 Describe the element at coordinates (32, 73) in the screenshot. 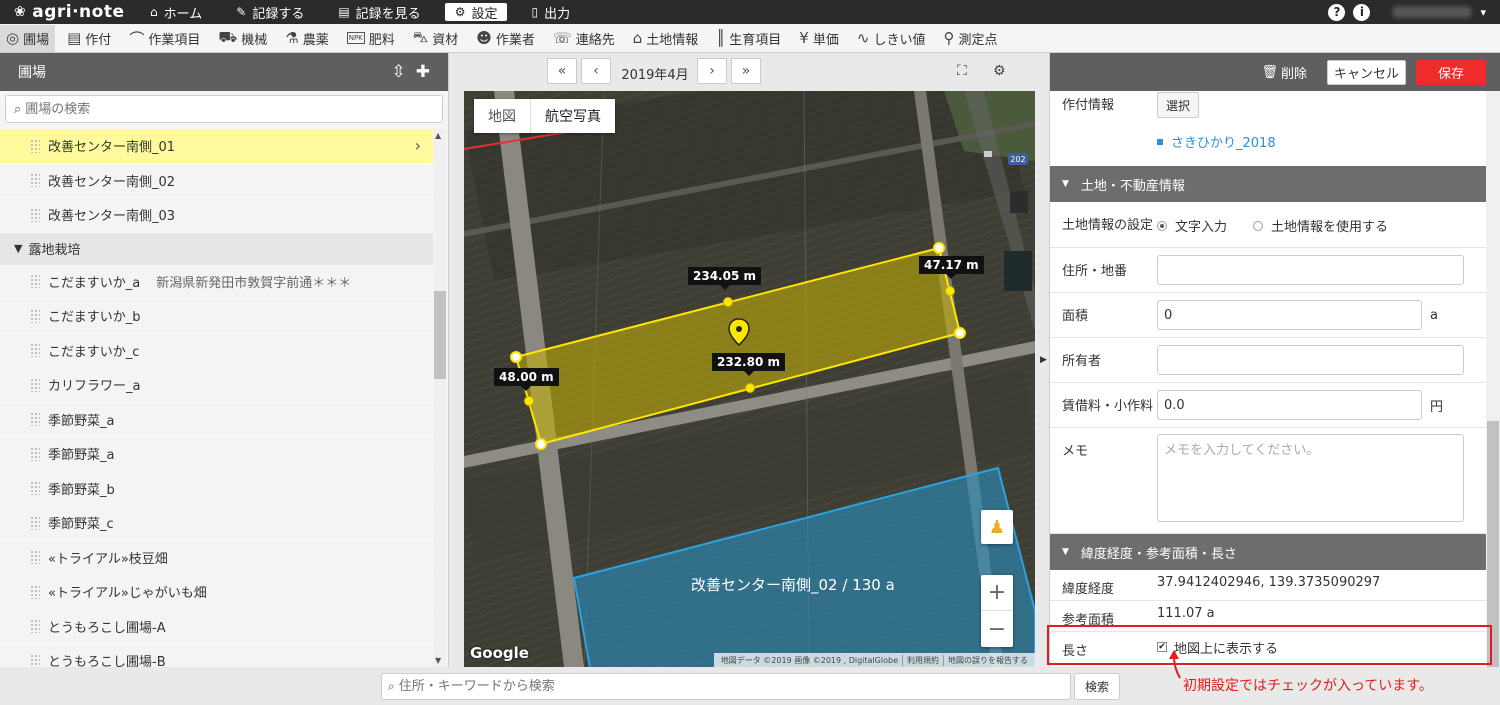

I see `field-list-title: 圃場` at that location.